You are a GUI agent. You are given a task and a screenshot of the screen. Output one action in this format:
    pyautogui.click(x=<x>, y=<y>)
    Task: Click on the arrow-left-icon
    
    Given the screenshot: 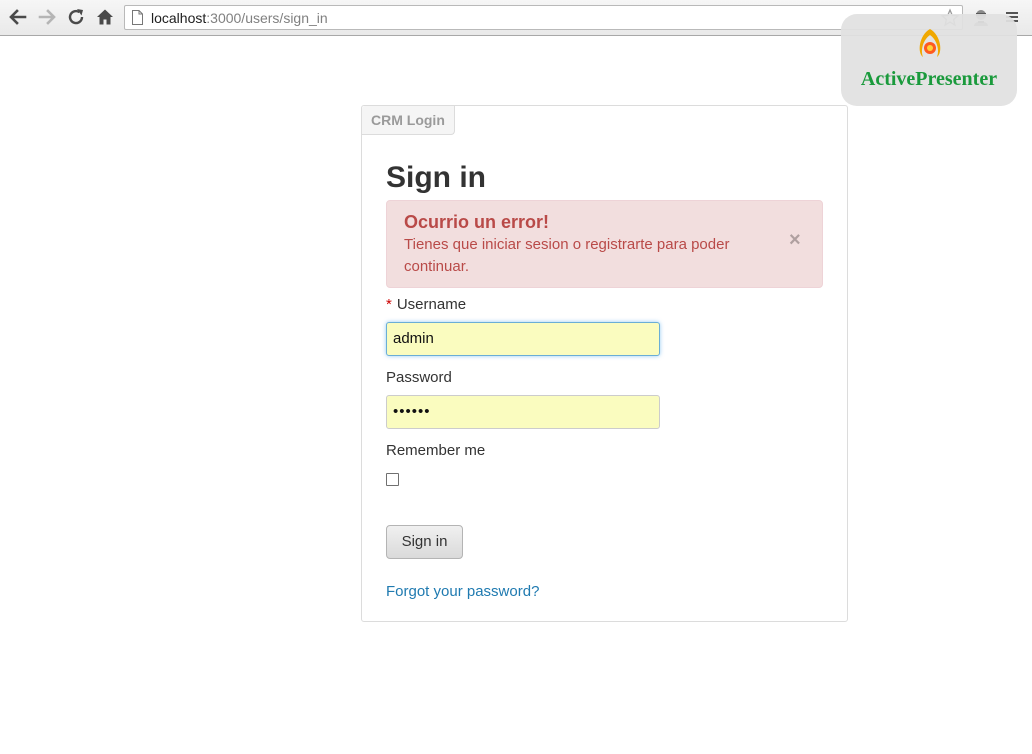 What is the action you would take?
    pyautogui.click(x=18, y=17)
    